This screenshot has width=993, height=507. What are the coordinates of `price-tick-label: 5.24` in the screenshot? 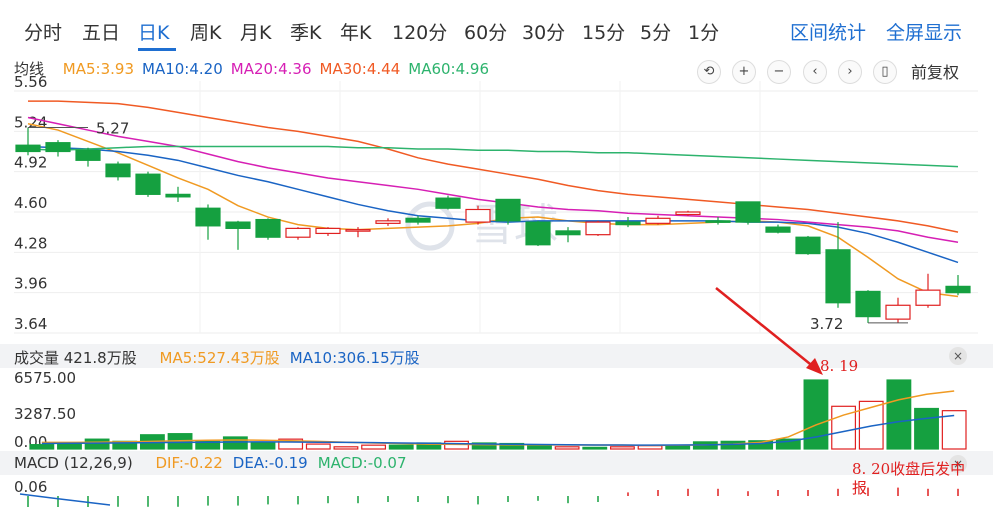 It's located at (30, 122).